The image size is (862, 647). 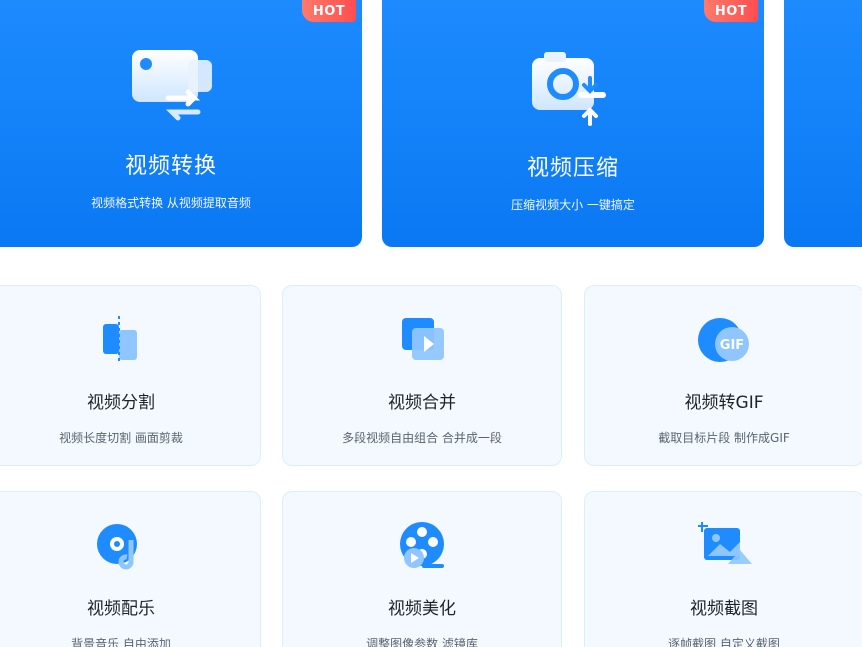 I want to click on film-reel-icon, so click(x=422, y=545).